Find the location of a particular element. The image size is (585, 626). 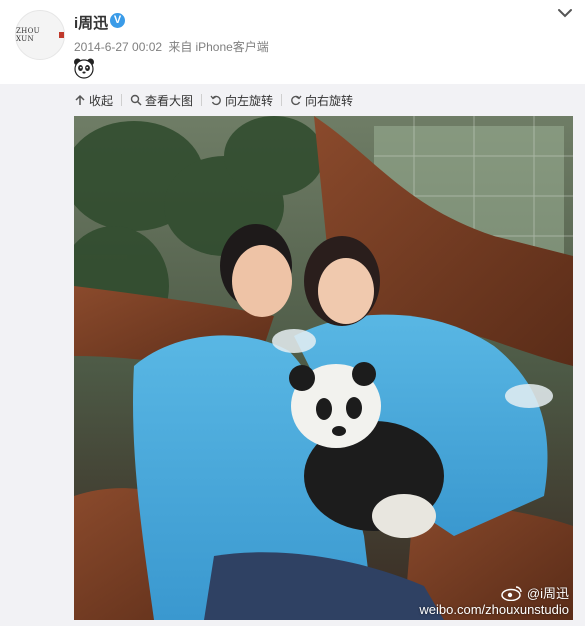

collapse-button: 收起 is located at coordinates (93, 100).